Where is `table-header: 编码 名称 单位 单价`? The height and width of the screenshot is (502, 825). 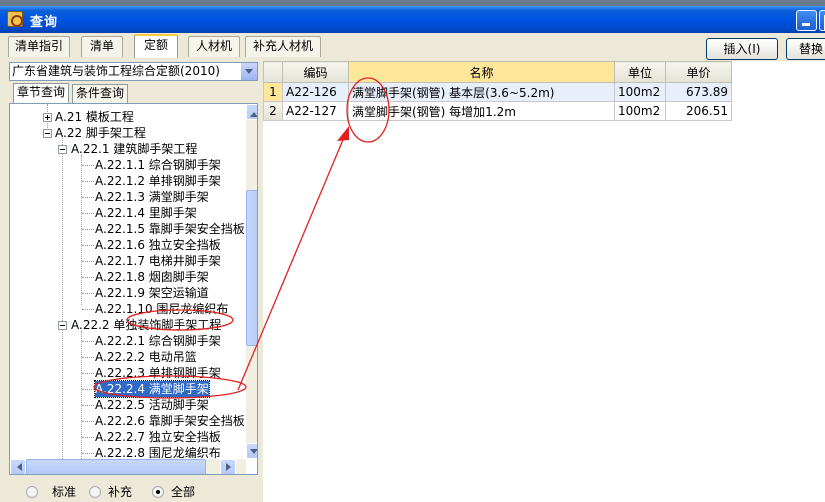
table-header: 编码 名称 单位 单价 is located at coordinates (497, 72).